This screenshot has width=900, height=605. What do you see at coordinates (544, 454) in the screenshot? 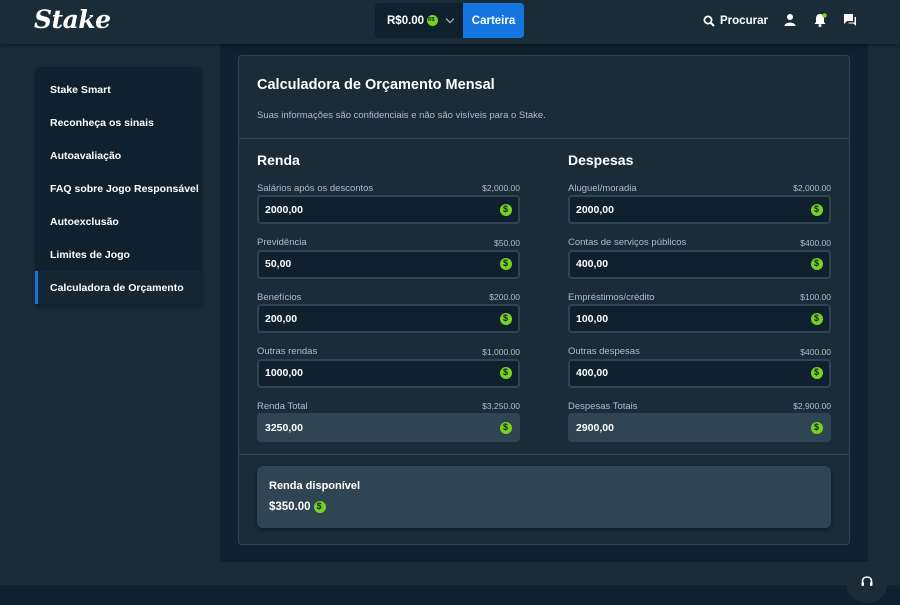
I see `result-divider` at bounding box center [544, 454].